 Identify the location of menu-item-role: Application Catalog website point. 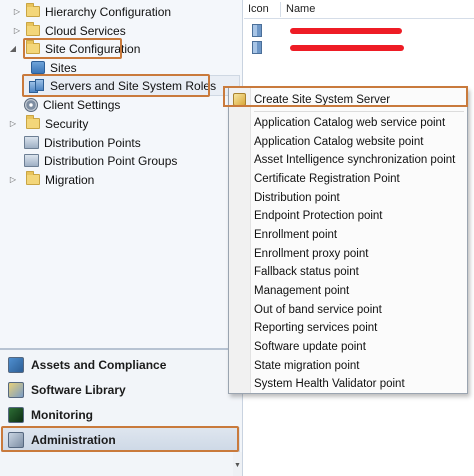
(348, 141).